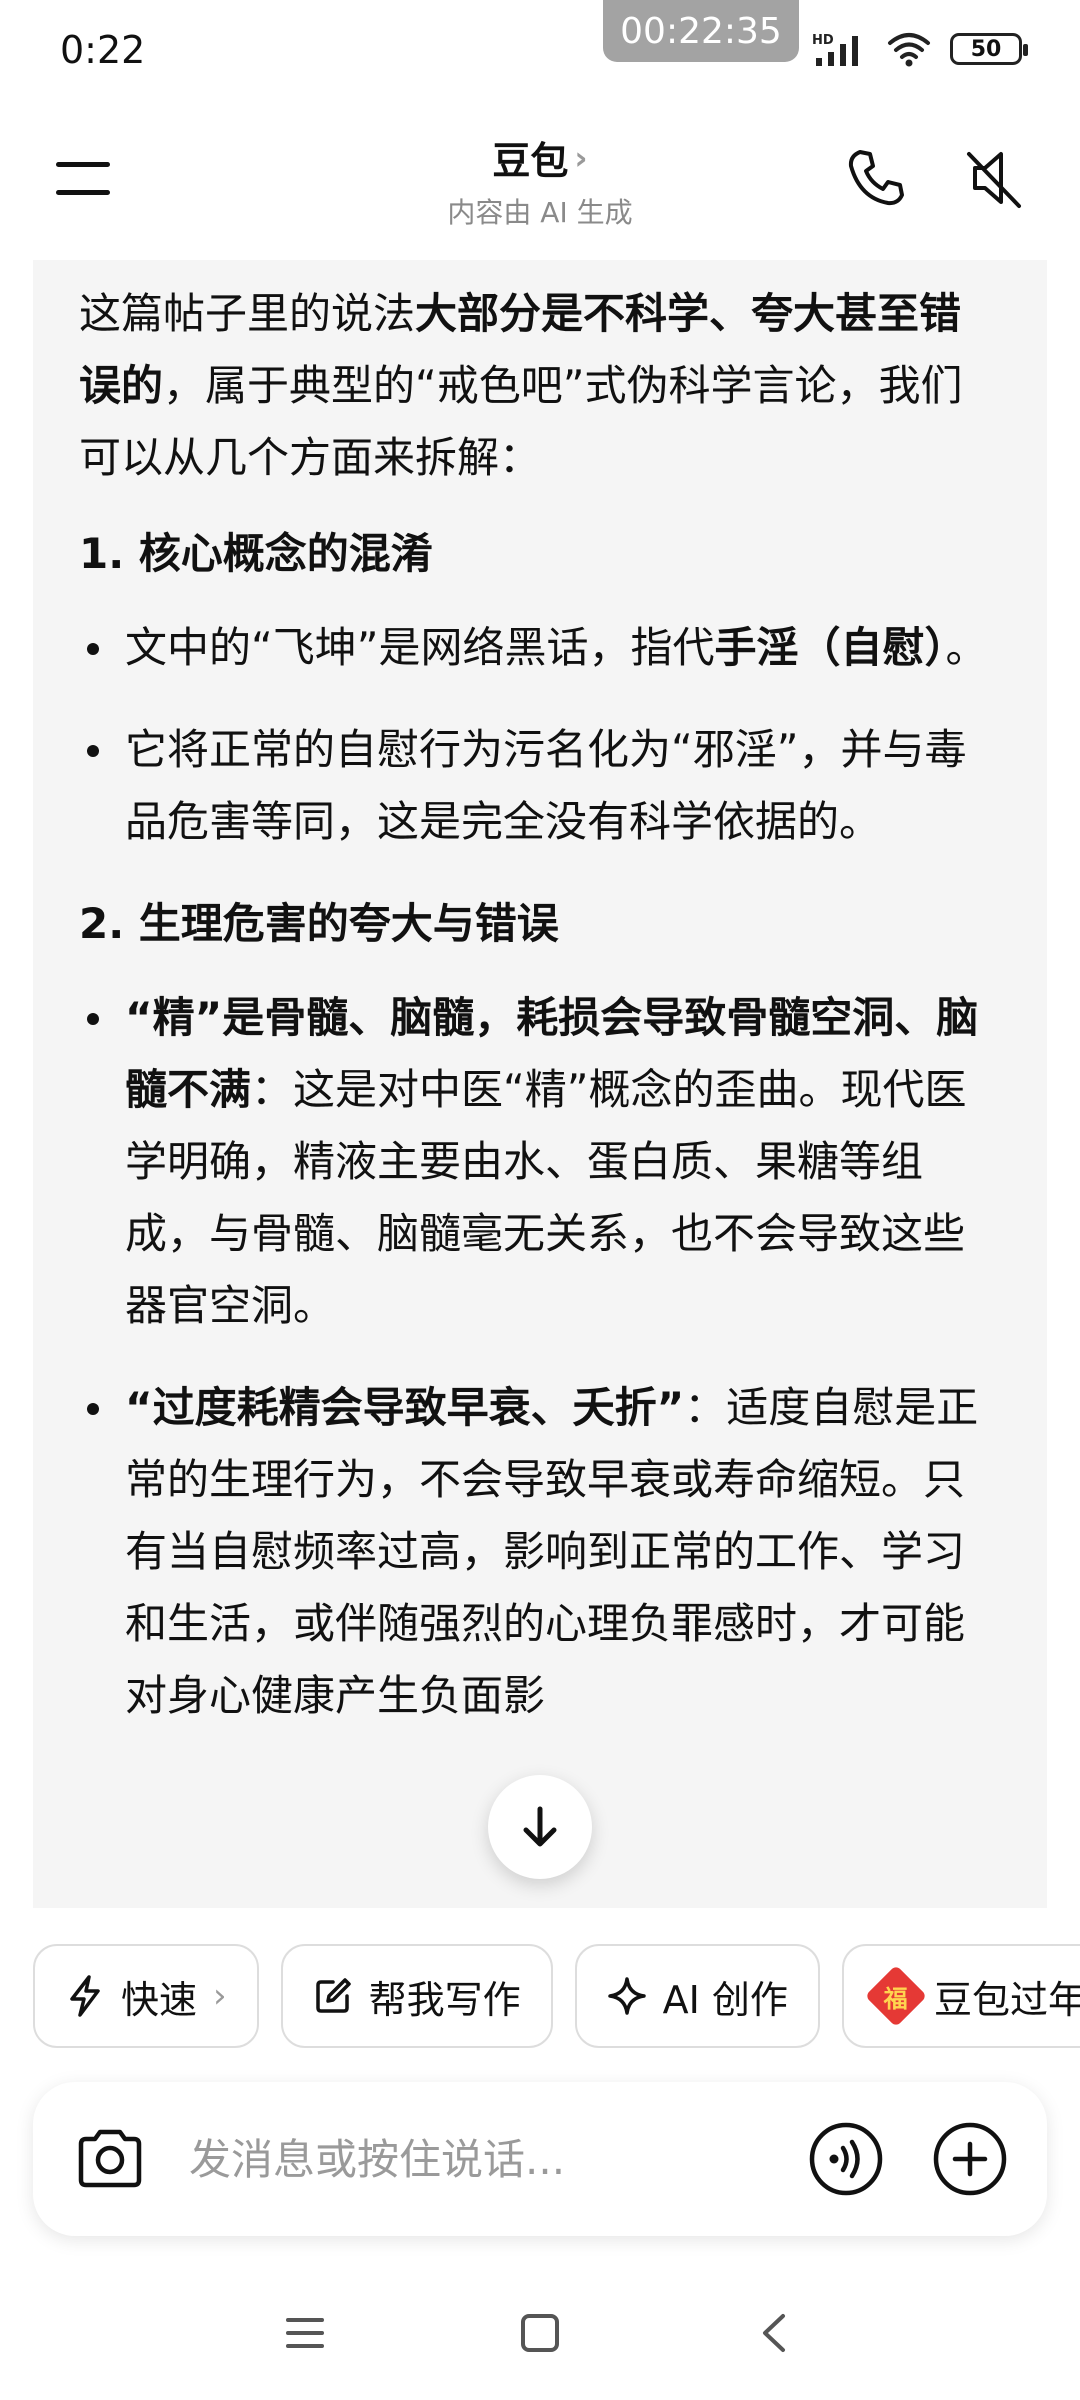 The height and width of the screenshot is (2400, 1080). I want to click on list-item: 它将正常的自慰行为污名化为“邪淫”，并与毒品危害等同，这是完全没有科学依据的。, so click(540, 786).